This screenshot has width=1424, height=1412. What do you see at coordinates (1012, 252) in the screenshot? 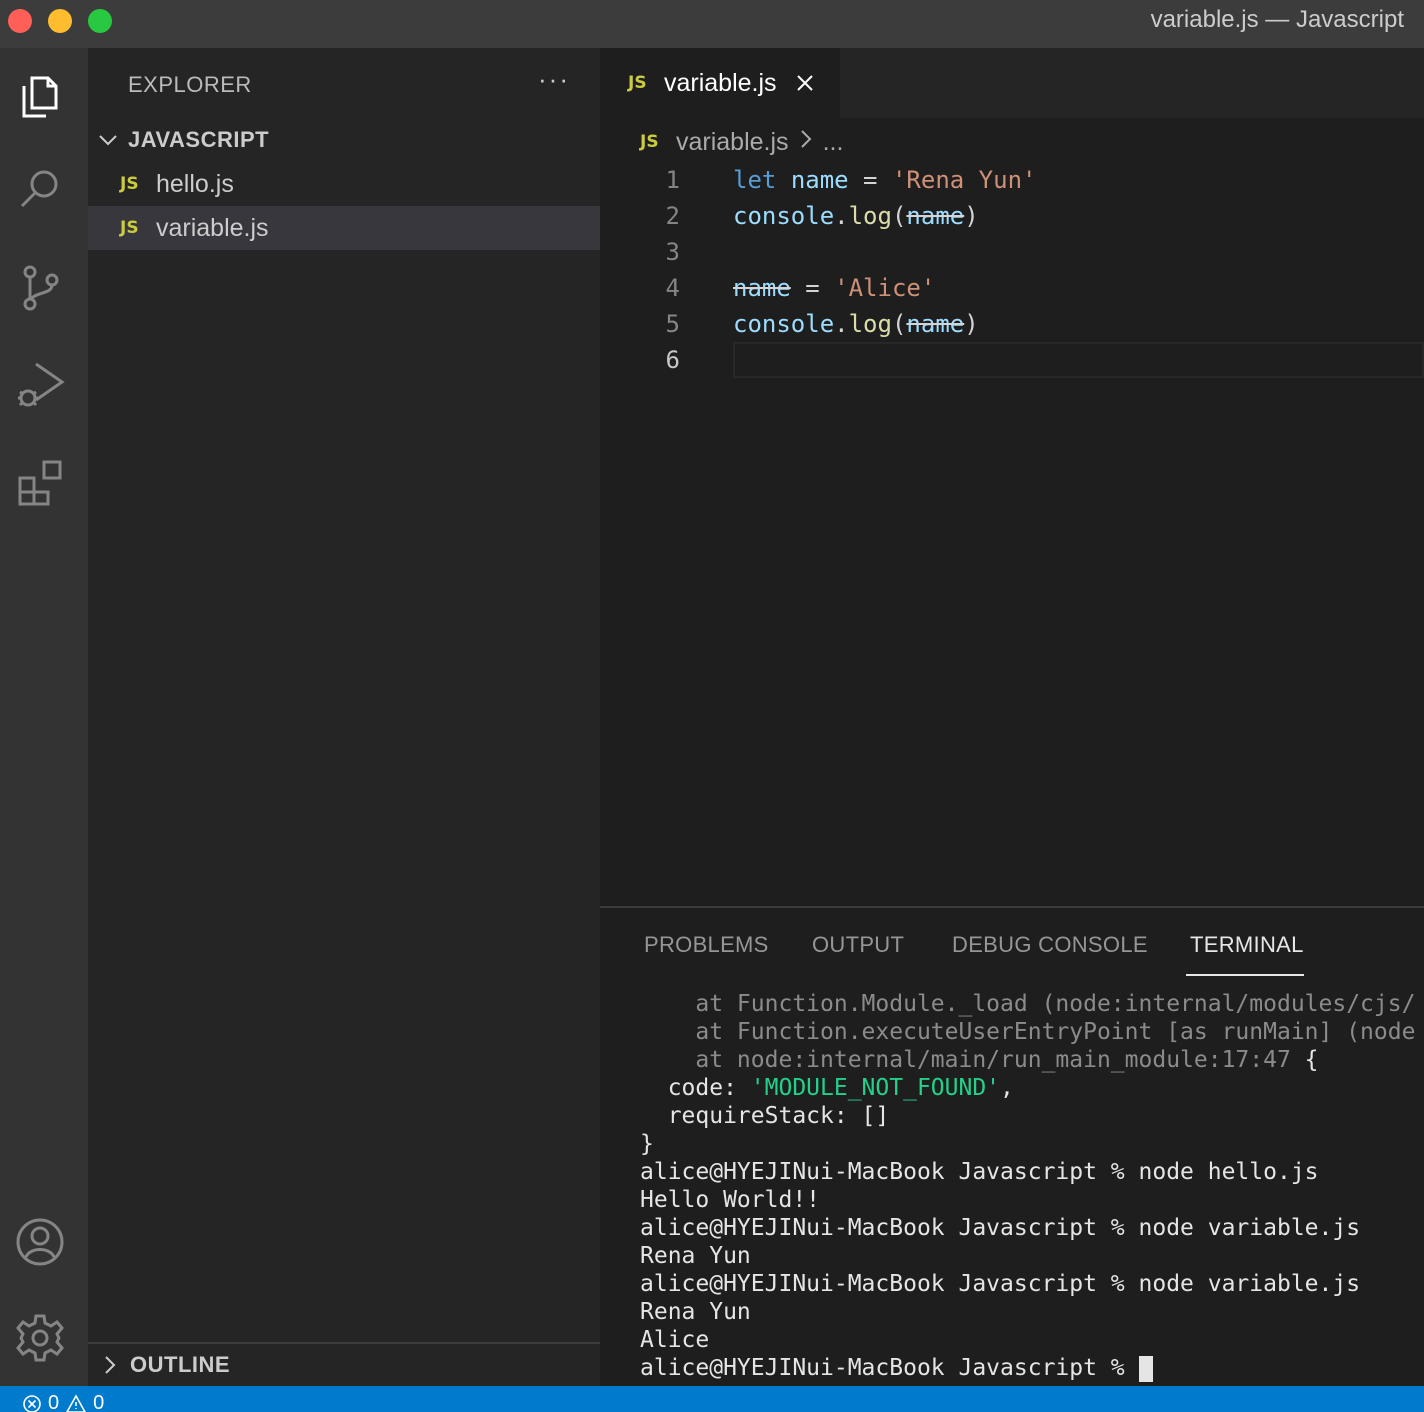
I see `code-line: 3` at bounding box center [1012, 252].